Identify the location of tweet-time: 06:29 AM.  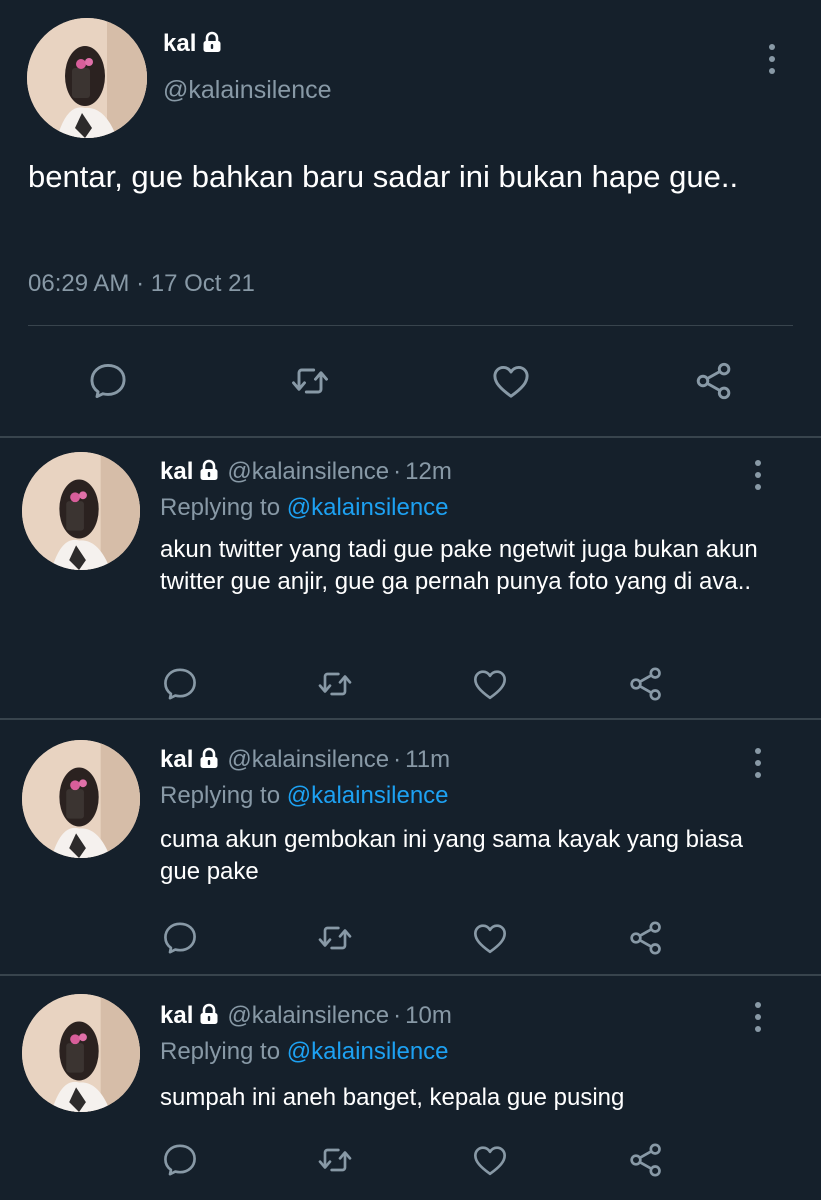
(79, 283).